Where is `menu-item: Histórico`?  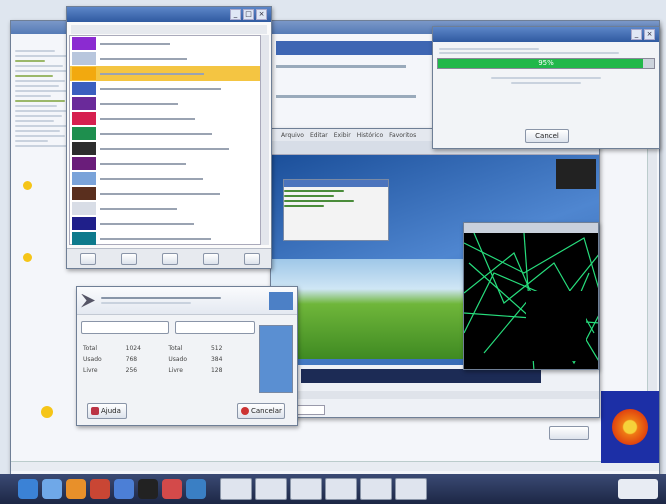
menu-item: Histórico is located at coordinates (370, 135).